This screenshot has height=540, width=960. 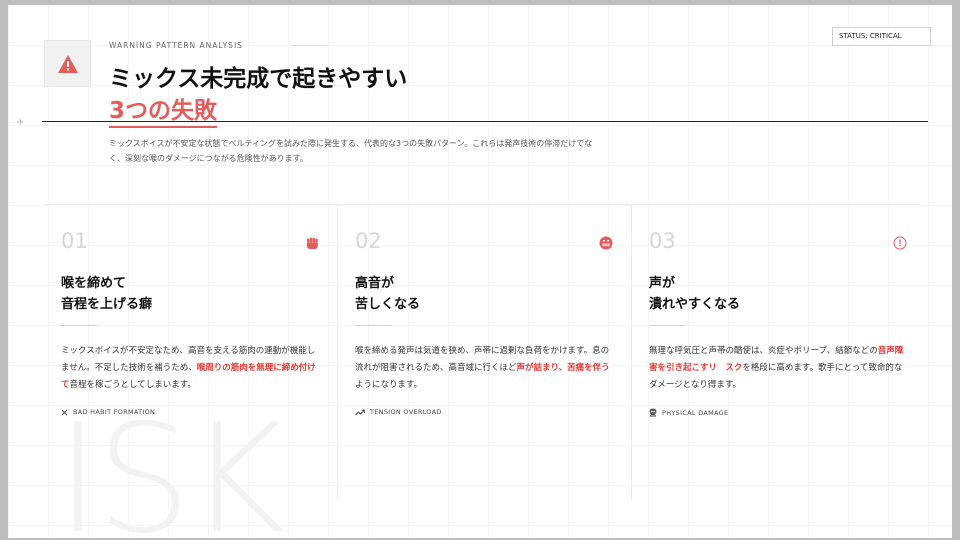 What do you see at coordinates (695, 294) in the screenshot?
I see `card-title: 声が 潰れやすくなる` at bounding box center [695, 294].